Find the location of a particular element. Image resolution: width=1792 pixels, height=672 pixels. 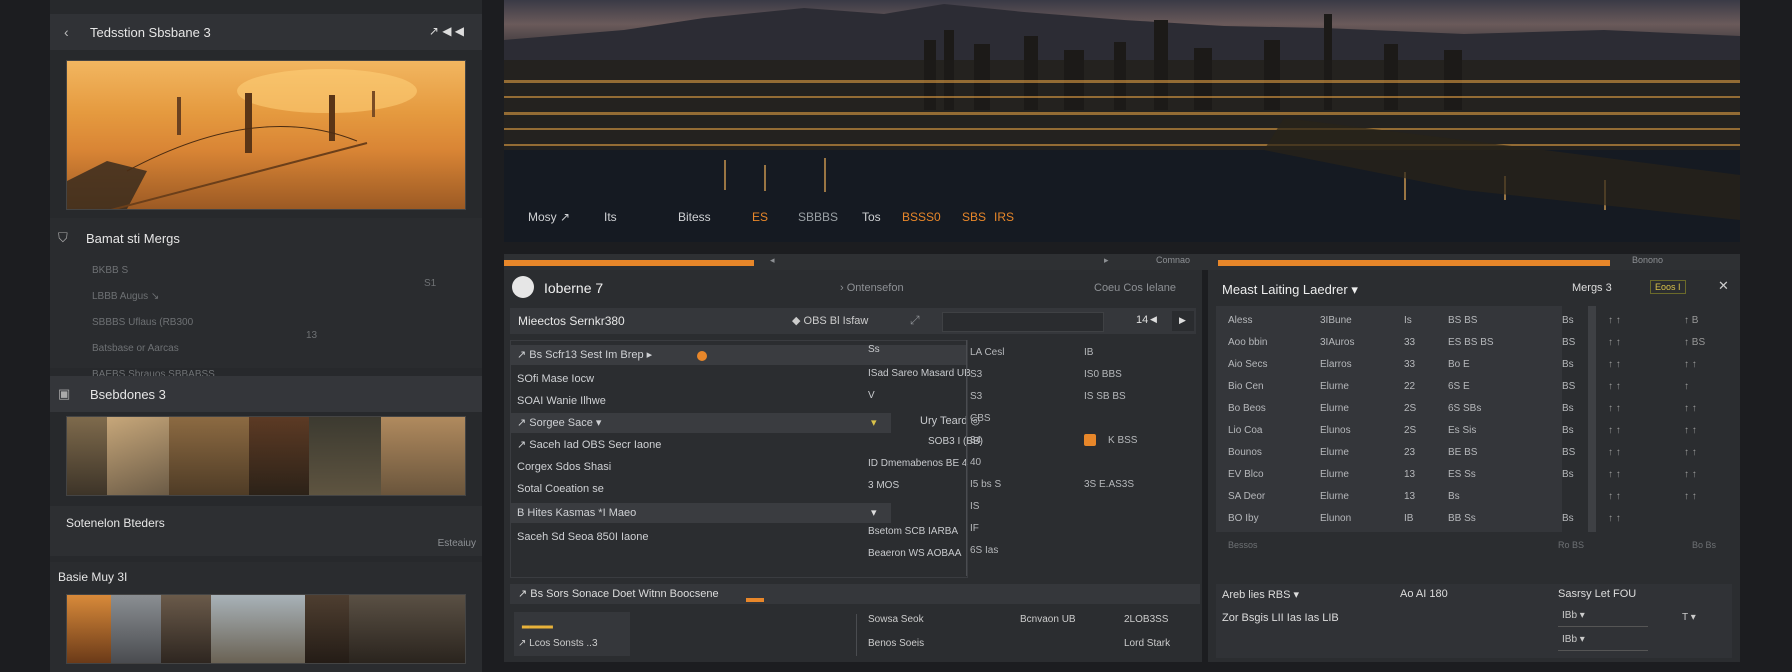

hero-label: Bitess is located at coordinates (694, 217).